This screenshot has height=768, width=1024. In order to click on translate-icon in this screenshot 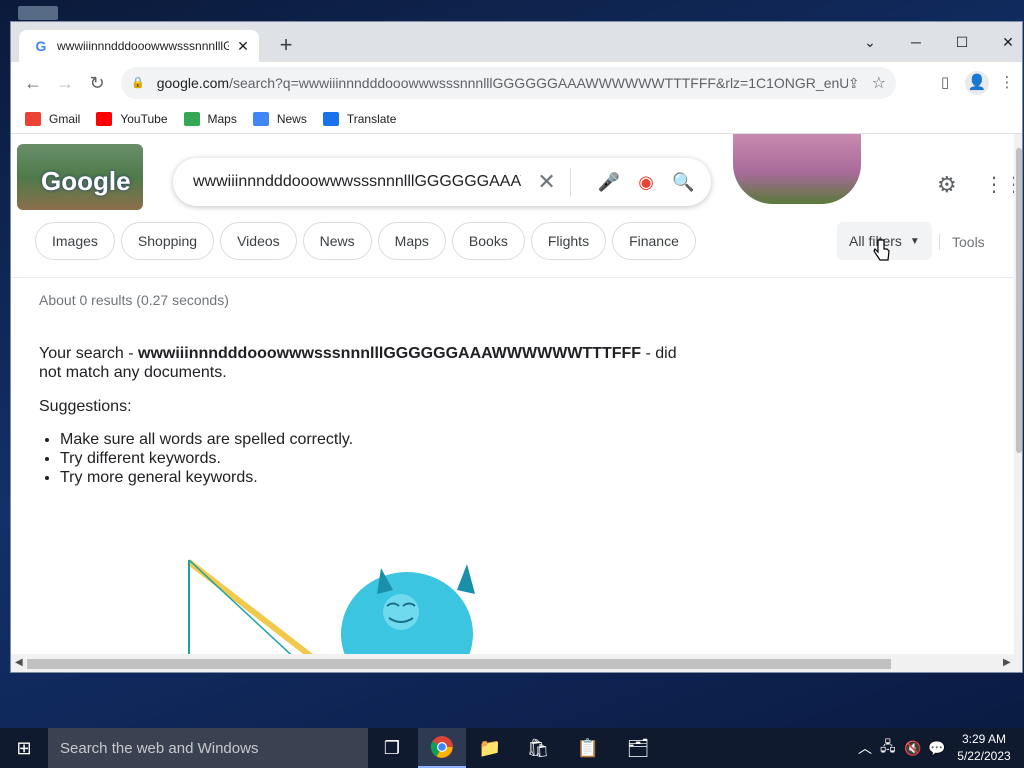, I will do `click(330, 118)`.